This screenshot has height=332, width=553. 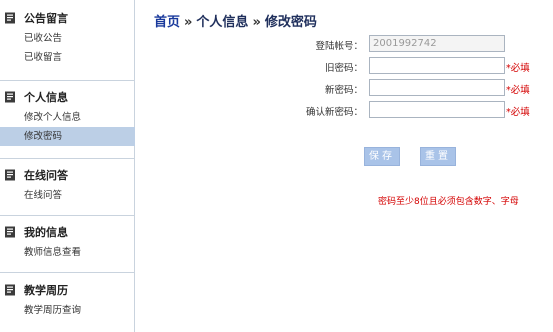 I want to click on sidebar-item-online-qa: 在线问答, so click(x=67, y=195).